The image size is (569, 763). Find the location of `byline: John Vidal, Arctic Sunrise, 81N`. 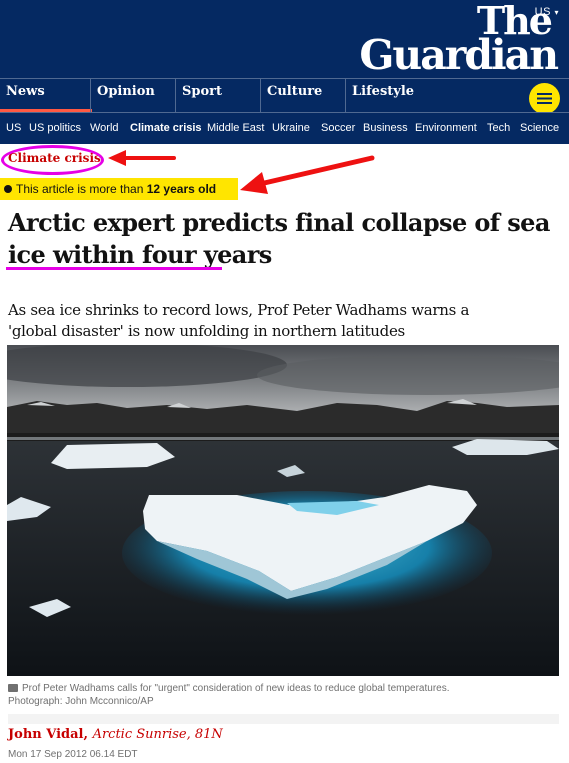

byline: John Vidal, Arctic Sunrise, 81N is located at coordinates (115, 734).